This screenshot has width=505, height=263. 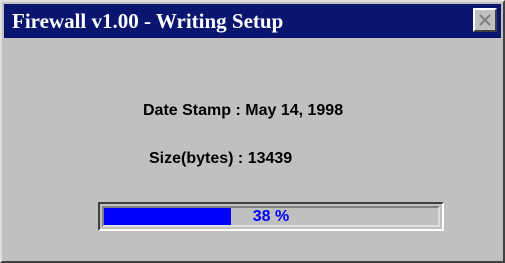 I want to click on date-stamp-value: May 14, 1998, so click(x=294, y=110).